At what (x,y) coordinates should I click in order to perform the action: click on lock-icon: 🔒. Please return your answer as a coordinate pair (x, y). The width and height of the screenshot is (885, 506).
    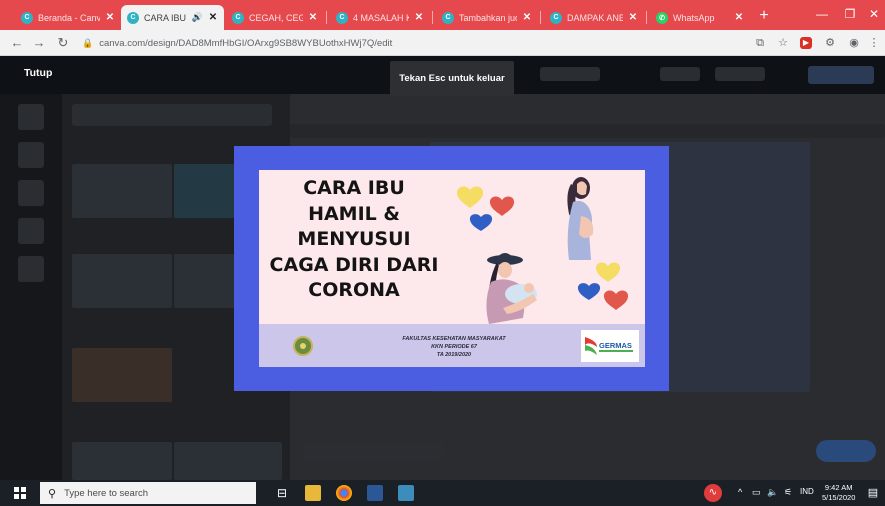
    Looking at the image, I should click on (88, 42).